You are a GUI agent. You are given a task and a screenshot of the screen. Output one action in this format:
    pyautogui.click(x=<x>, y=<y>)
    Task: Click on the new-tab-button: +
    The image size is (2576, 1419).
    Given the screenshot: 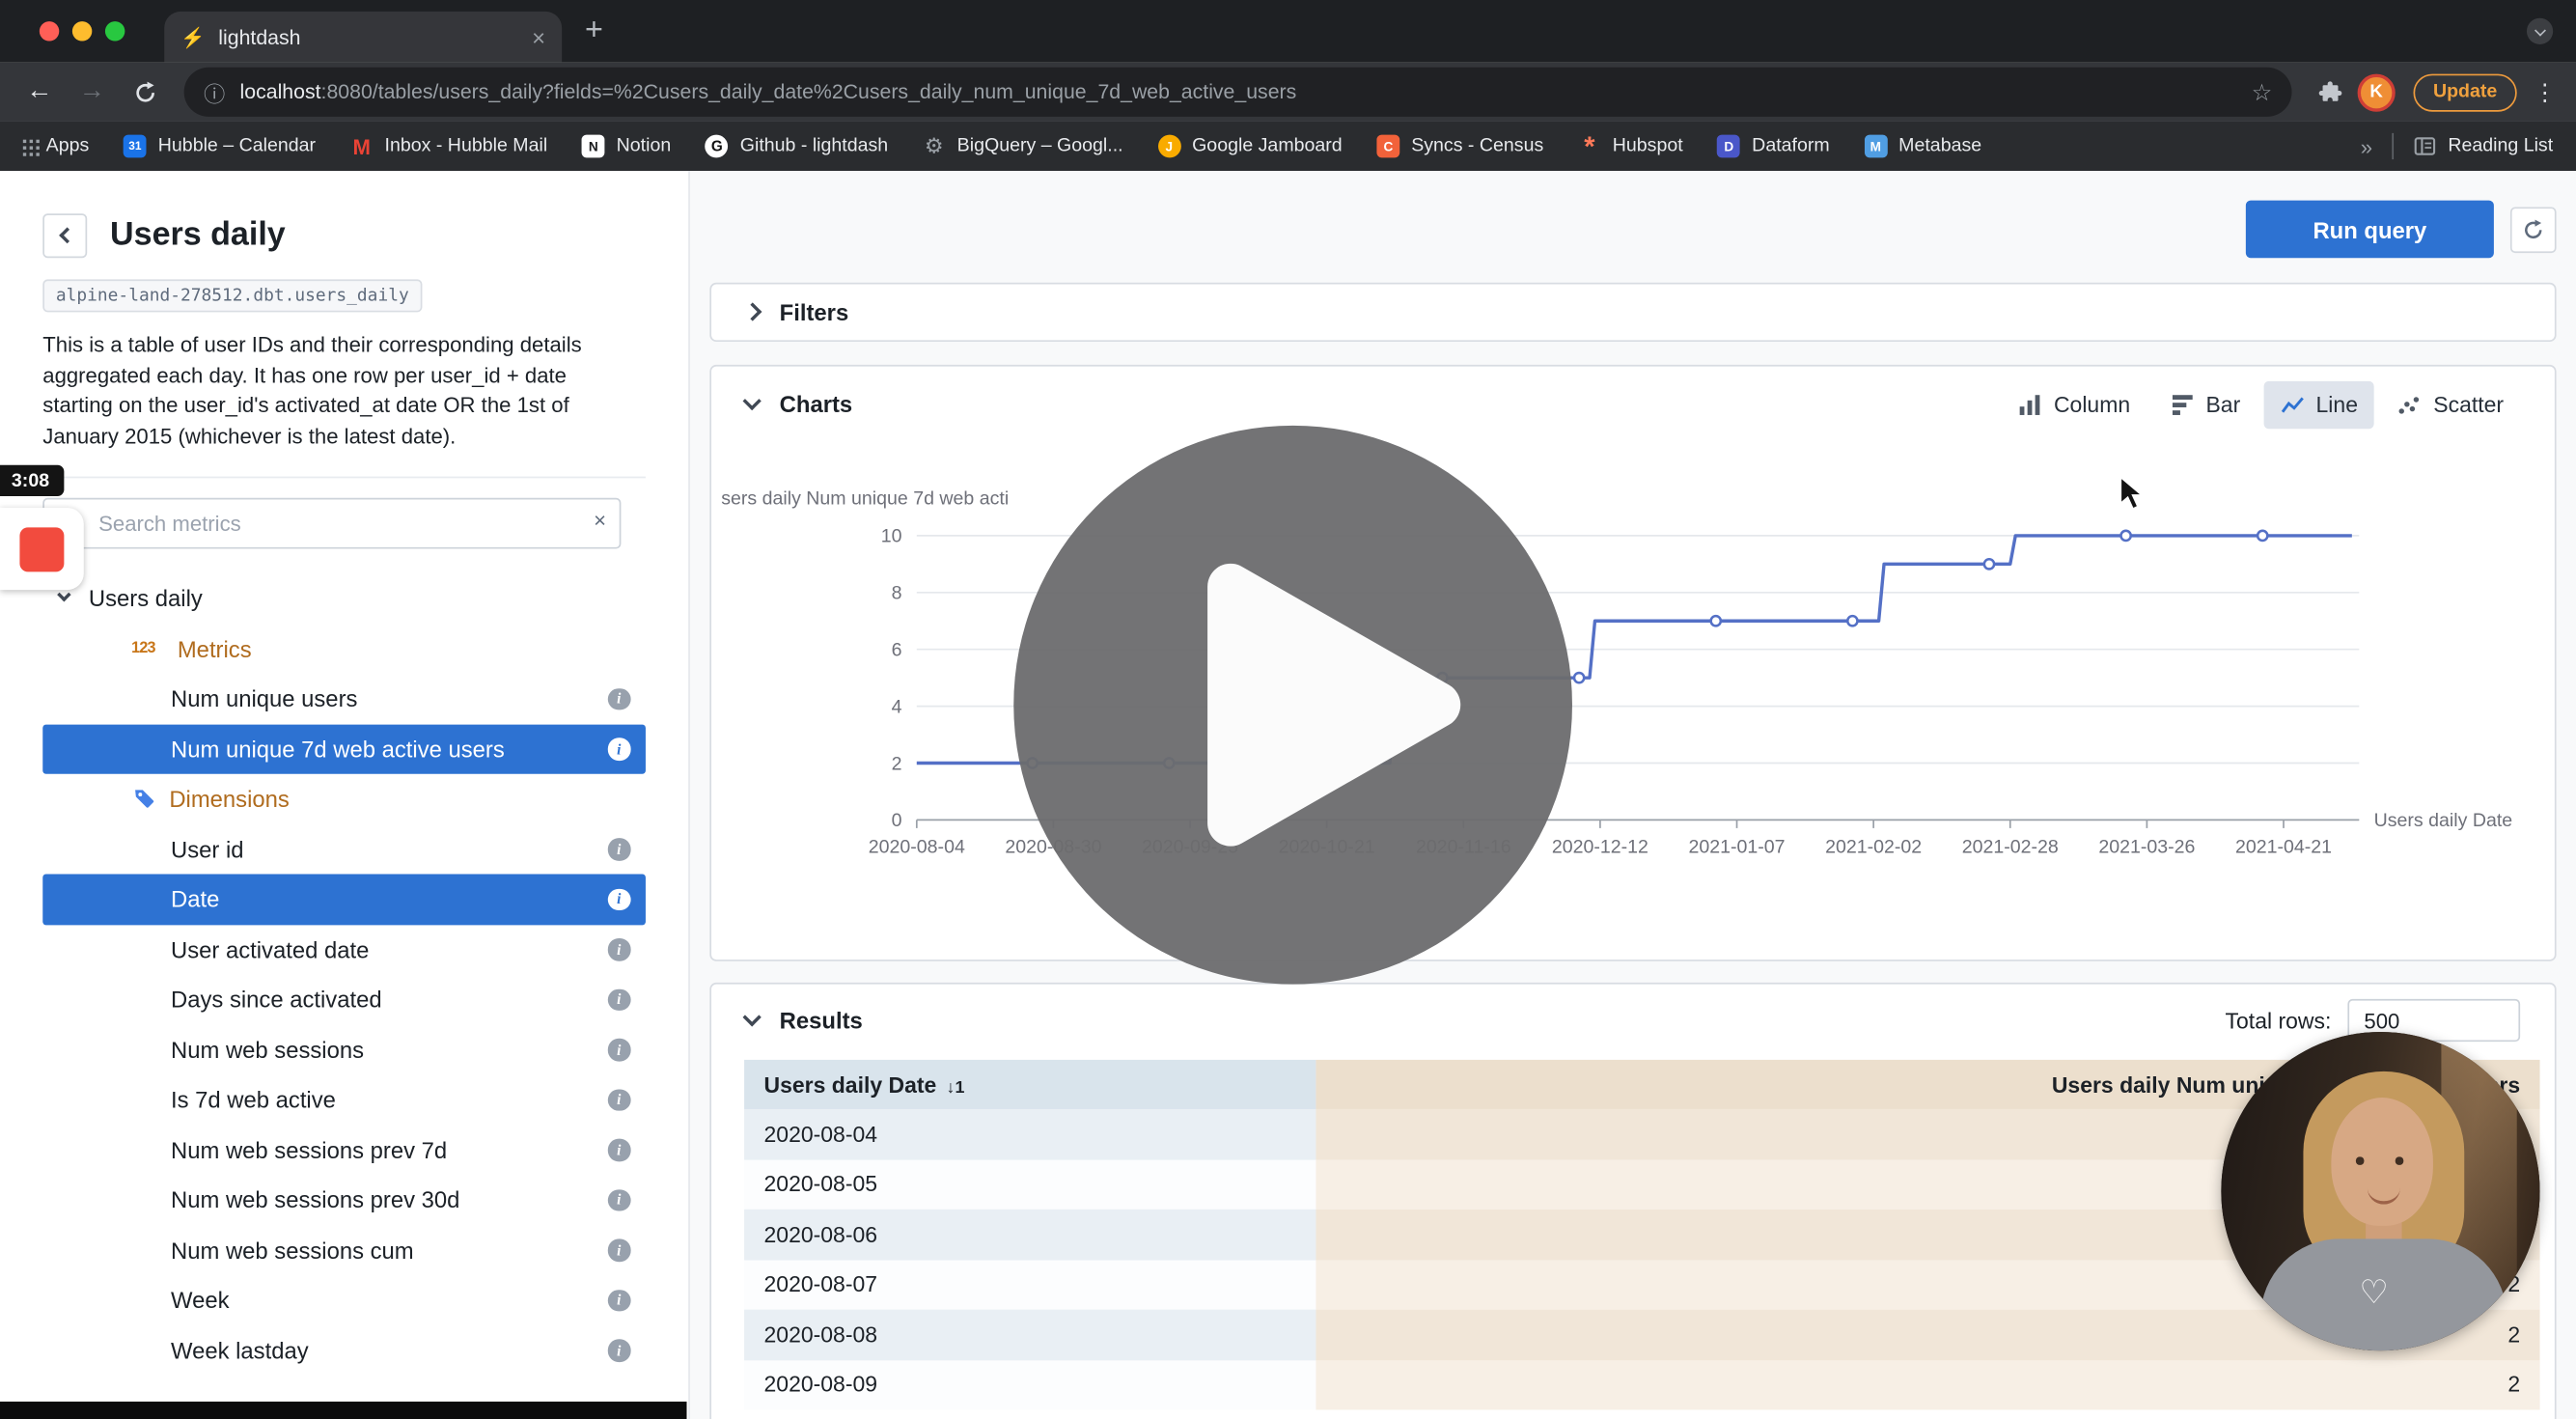 What is the action you would take?
    pyautogui.click(x=594, y=32)
    